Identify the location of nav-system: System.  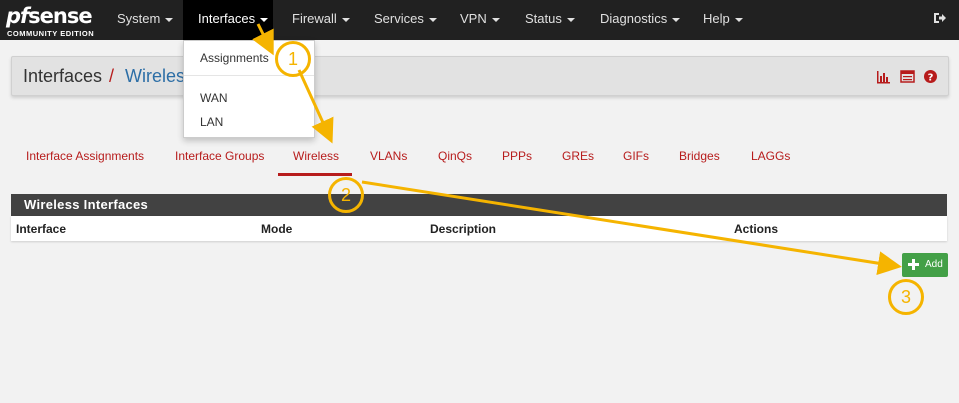
(145, 20).